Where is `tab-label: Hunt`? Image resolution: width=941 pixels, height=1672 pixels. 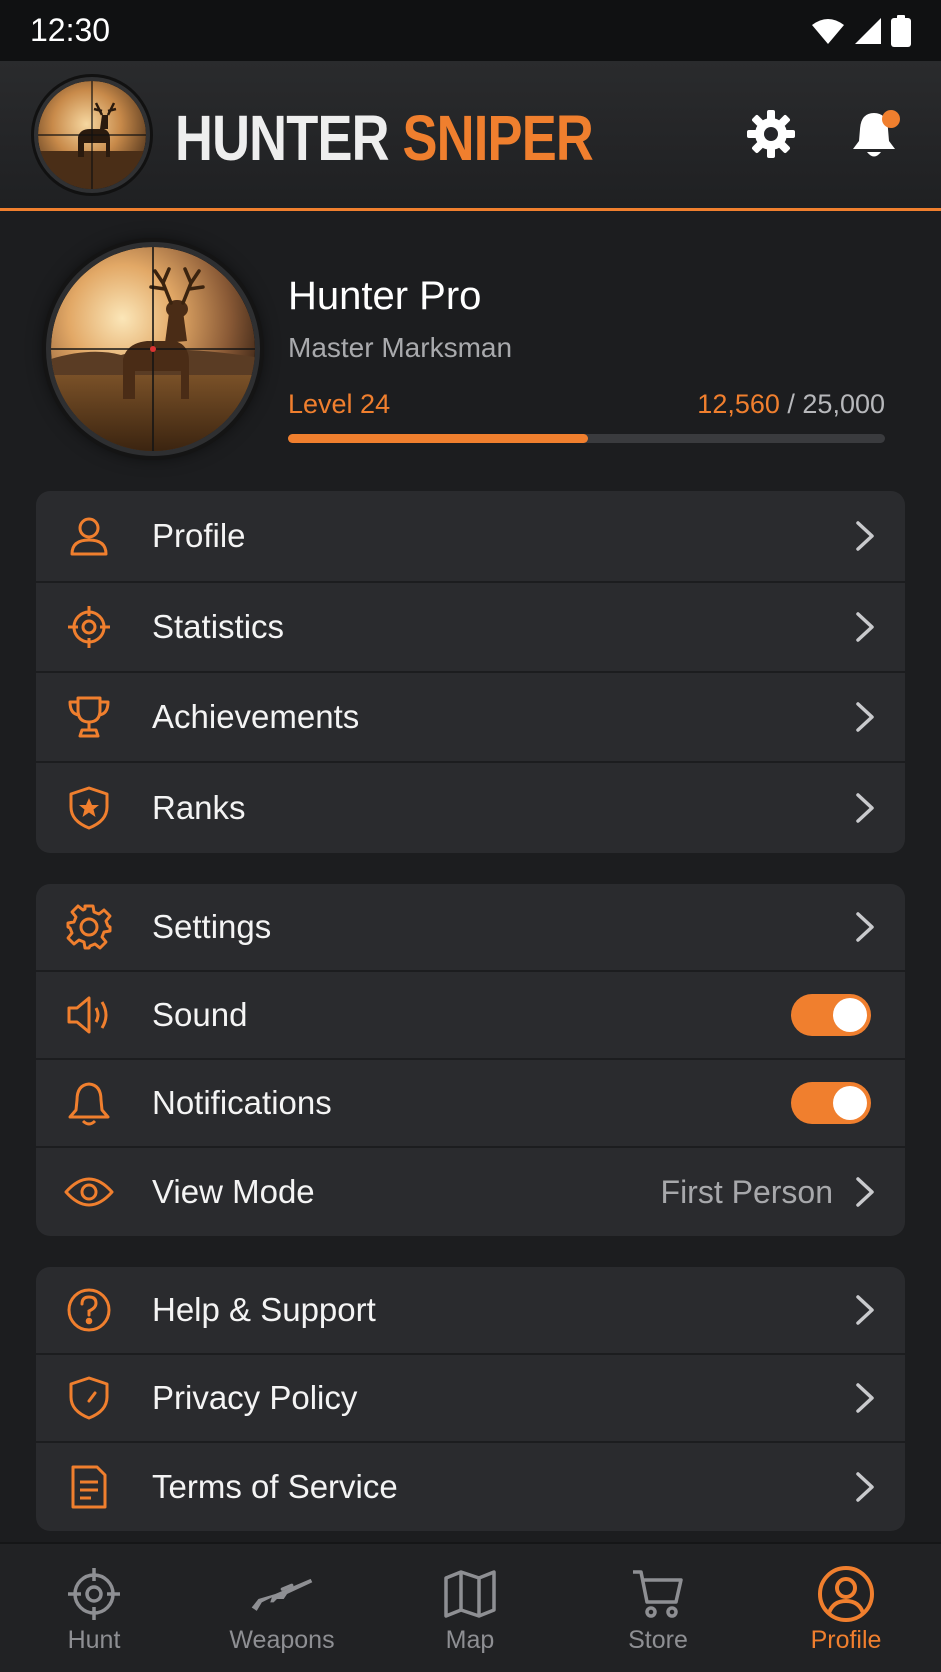
tab-label: Hunt is located at coordinates (94, 1640).